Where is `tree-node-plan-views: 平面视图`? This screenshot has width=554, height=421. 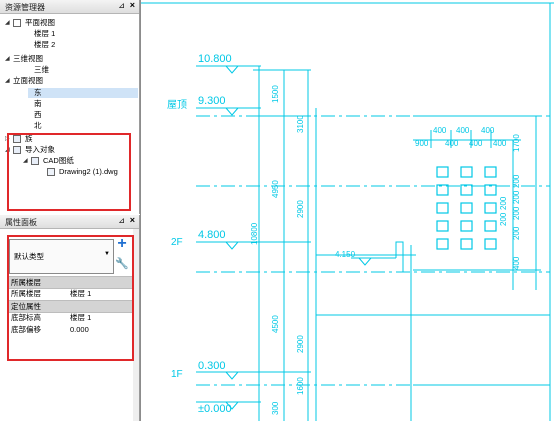 tree-node-plan-views: 平面视图 is located at coordinates (40, 23).